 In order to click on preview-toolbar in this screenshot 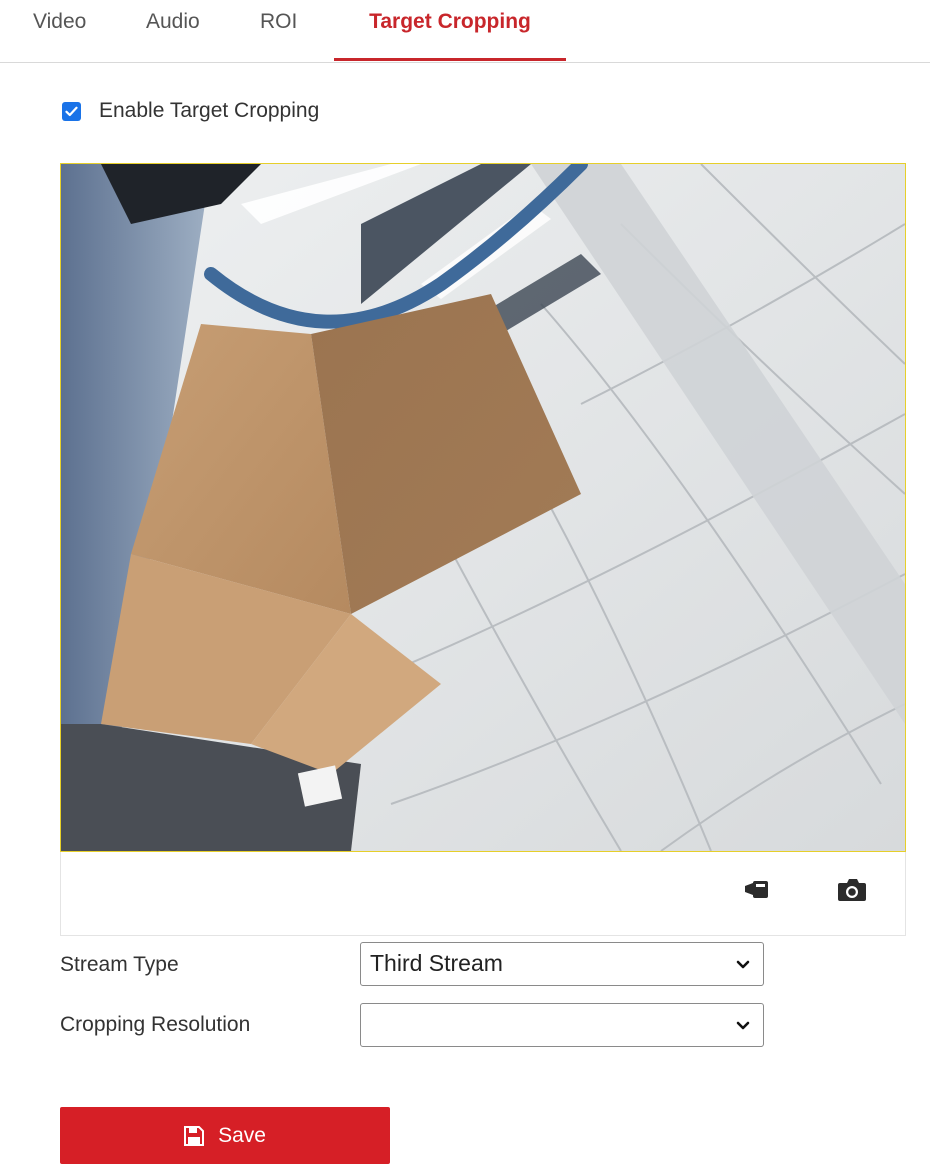, I will do `click(483, 894)`.